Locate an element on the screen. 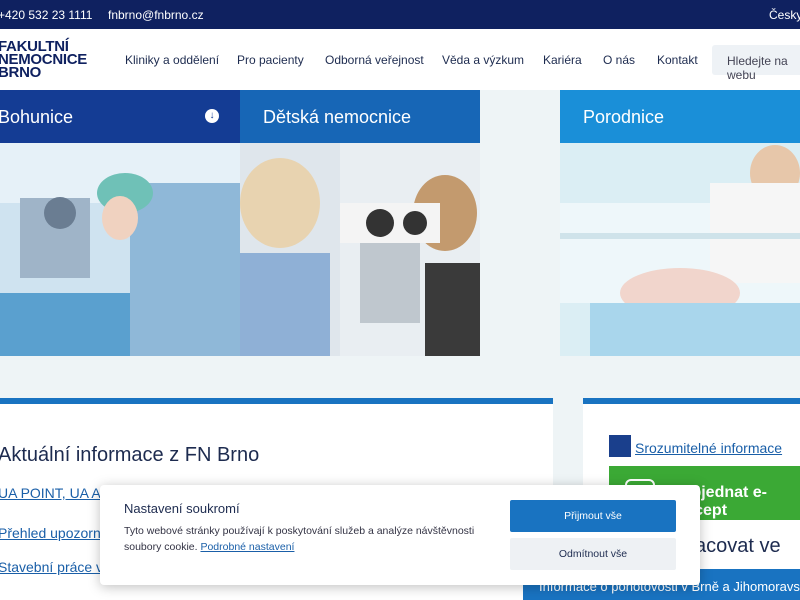 The width and height of the screenshot is (800, 600). search-input: Hledejte na webu is located at coordinates (756, 63).